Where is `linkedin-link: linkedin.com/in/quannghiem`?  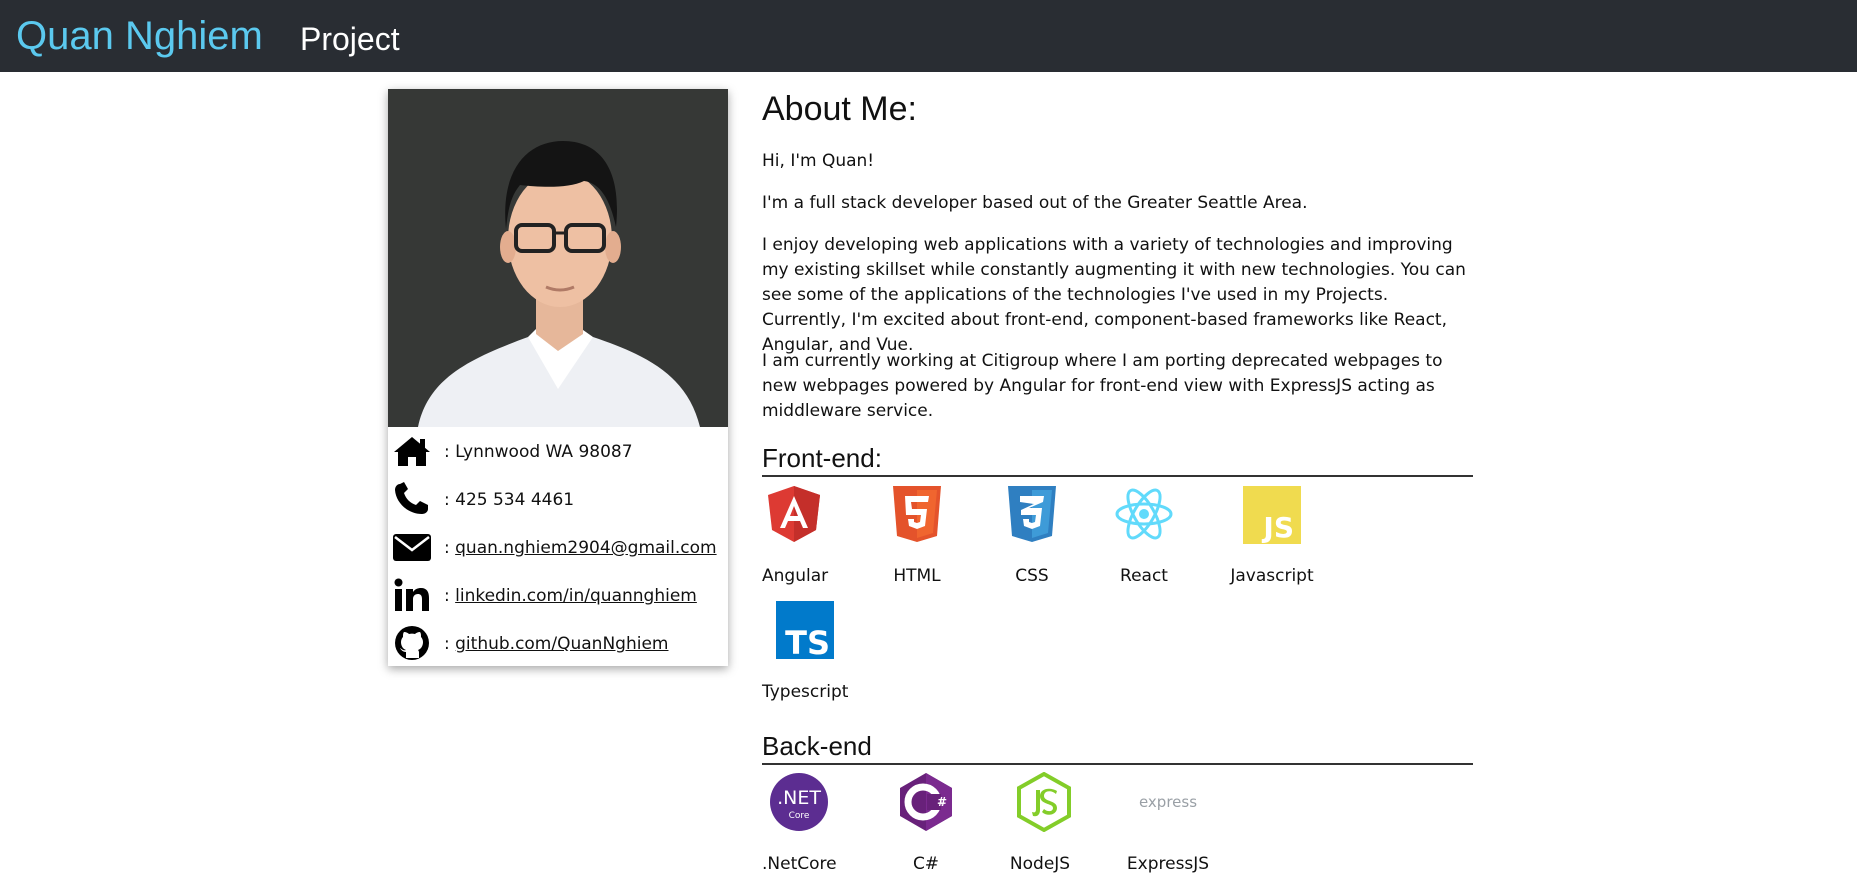 linkedin-link: linkedin.com/in/quannghiem is located at coordinates (576, 596).